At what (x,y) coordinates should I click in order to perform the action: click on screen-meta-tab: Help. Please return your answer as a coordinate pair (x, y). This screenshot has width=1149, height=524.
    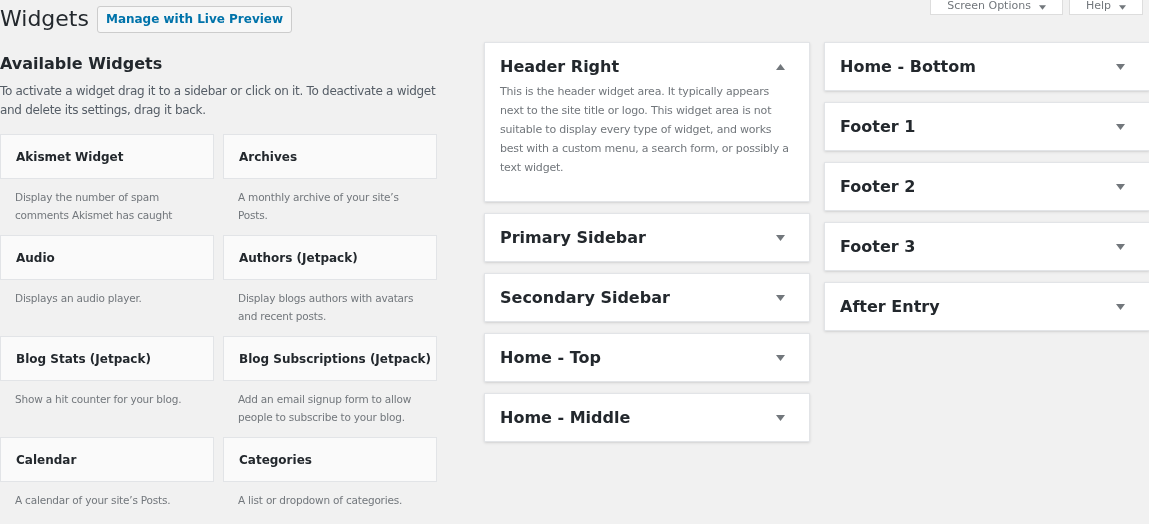
    Looking at the image, I should click on (1105, 7).